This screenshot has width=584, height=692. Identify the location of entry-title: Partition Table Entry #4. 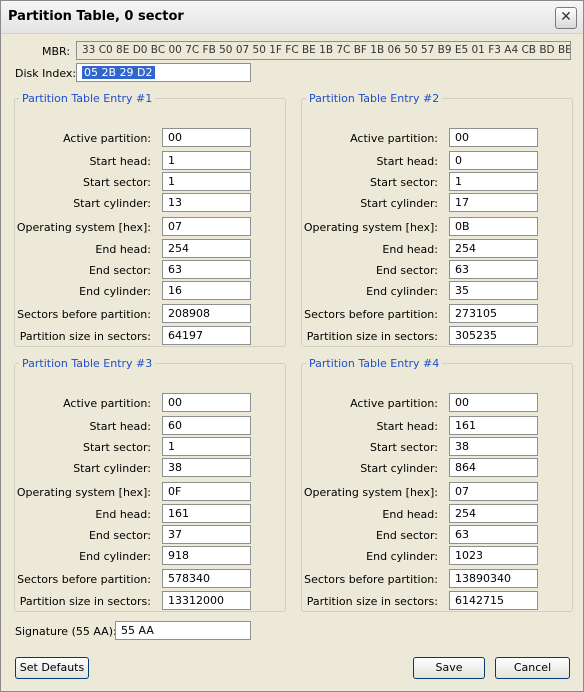
(374, 363).